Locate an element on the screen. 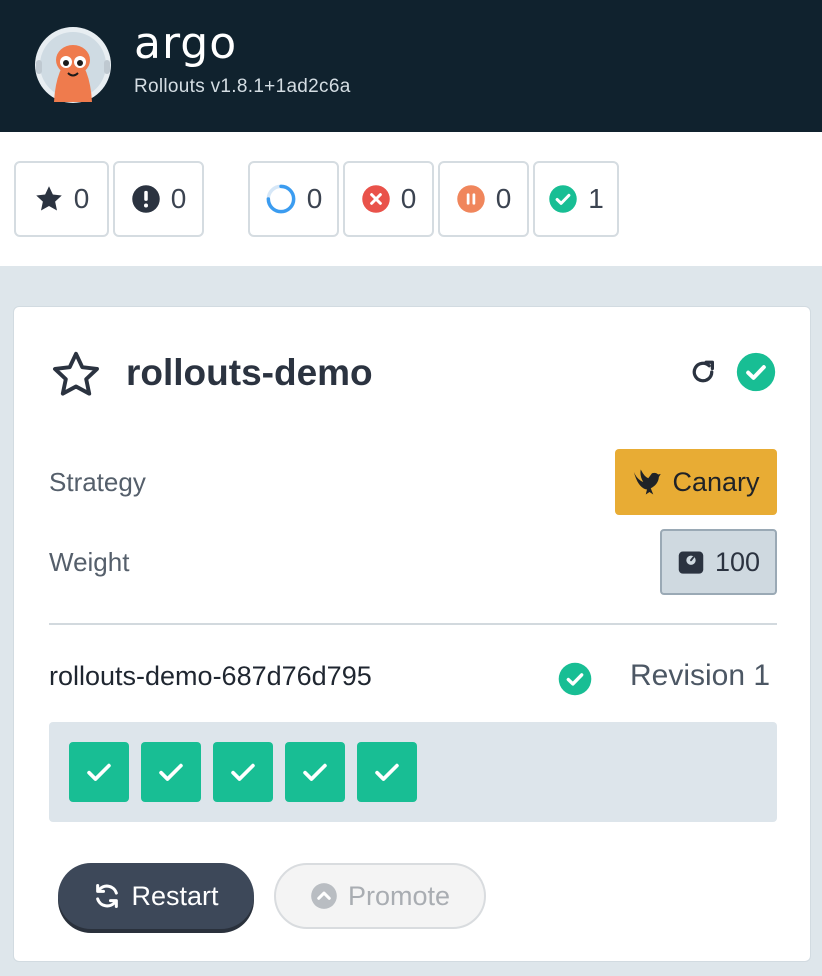  weight-value: 100 is located at coordinates (737, 561).